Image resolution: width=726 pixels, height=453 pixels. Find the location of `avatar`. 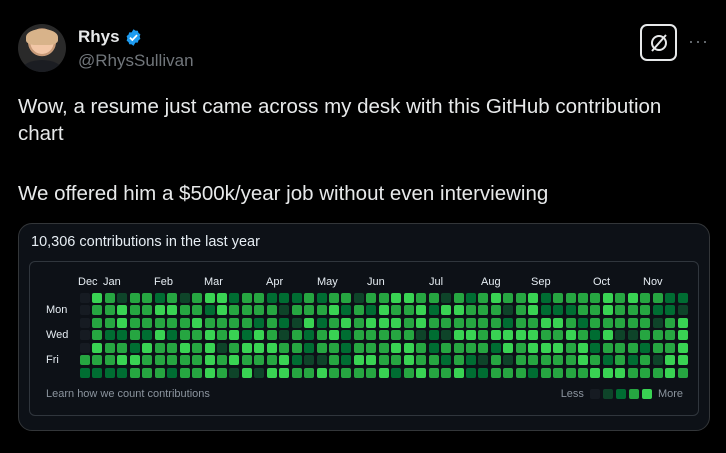

avatar is located at coordinates (42, 48).